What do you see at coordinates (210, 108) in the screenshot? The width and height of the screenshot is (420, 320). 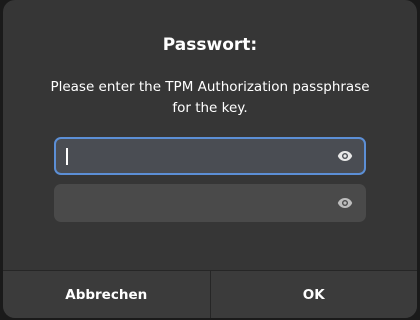 I see `dialog-message-line-2: for the key.` at bounding box center [210, 108].